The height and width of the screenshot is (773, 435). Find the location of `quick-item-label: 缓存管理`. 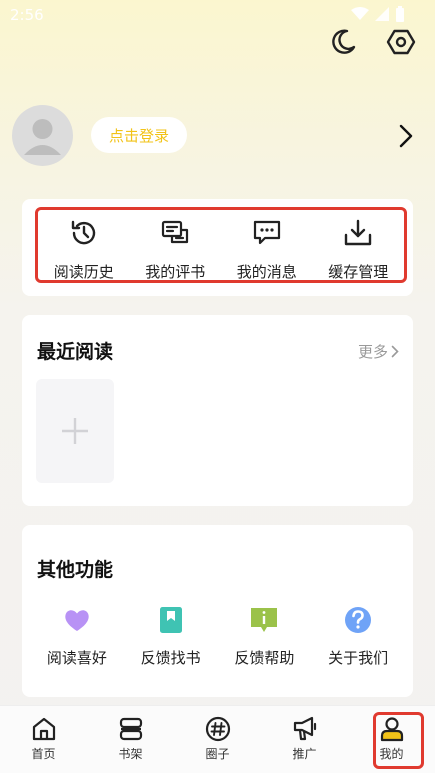

quick-item-label: 缓存管理 is located at coordinates (358, 272).